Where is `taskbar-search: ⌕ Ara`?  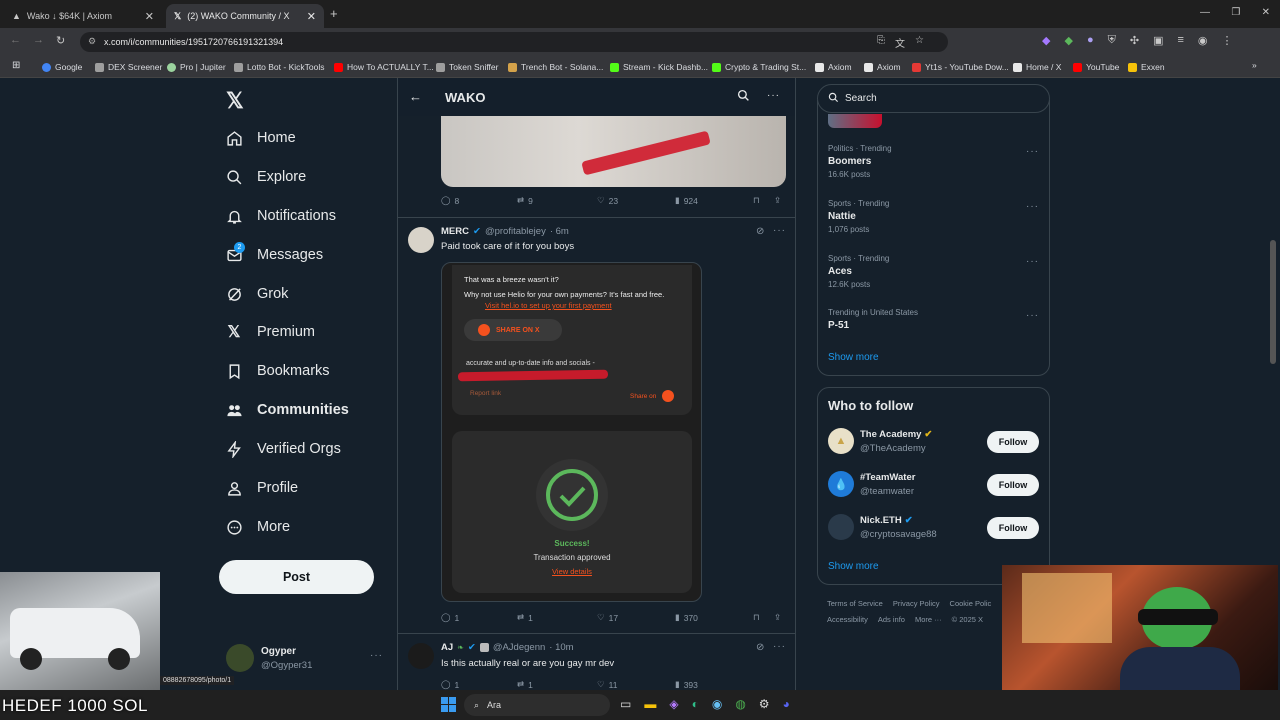
taskbar-search: ⌕ Ara is located at coordinates (537, 705).